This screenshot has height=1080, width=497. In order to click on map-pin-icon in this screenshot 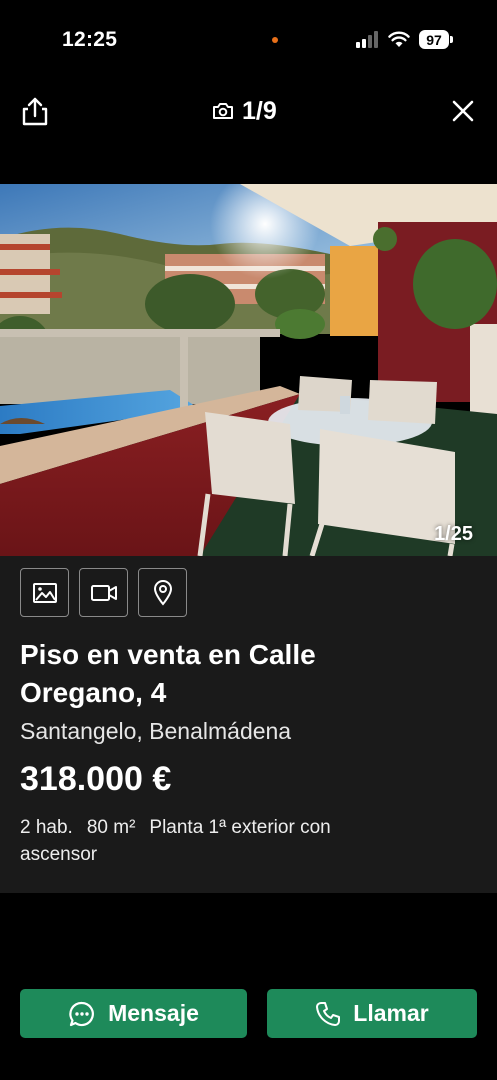, I will do `click(162, 592)`.